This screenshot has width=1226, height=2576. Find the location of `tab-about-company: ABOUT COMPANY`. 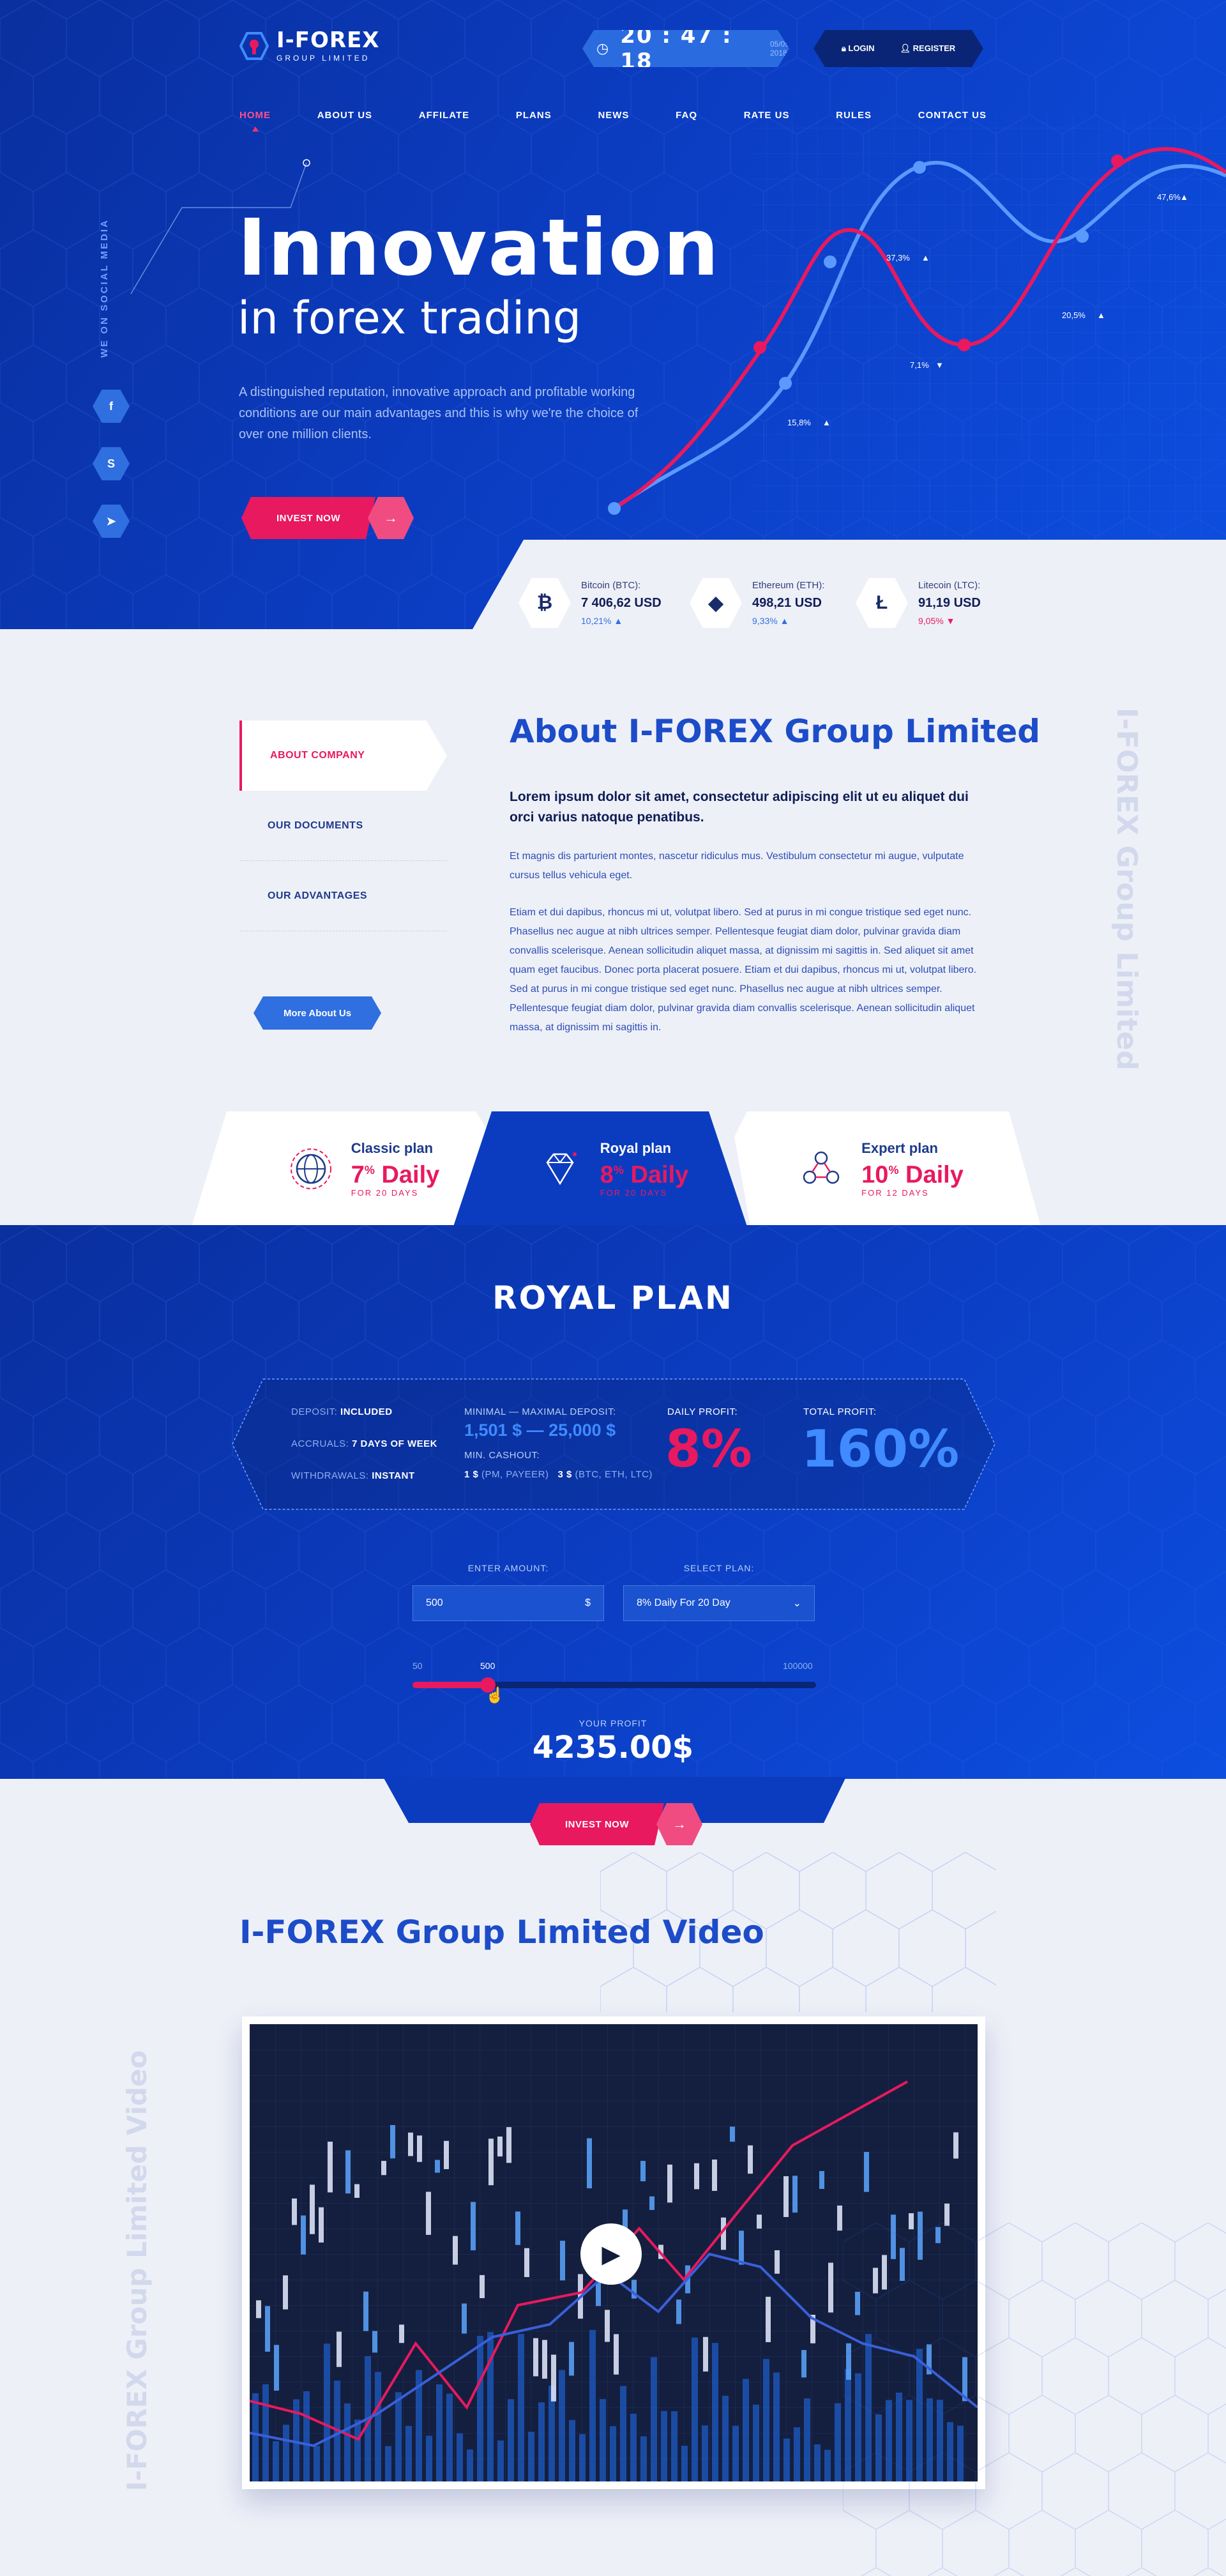

tab-about-company: ABOUT COMPANY is located at coordinates (343, 755).